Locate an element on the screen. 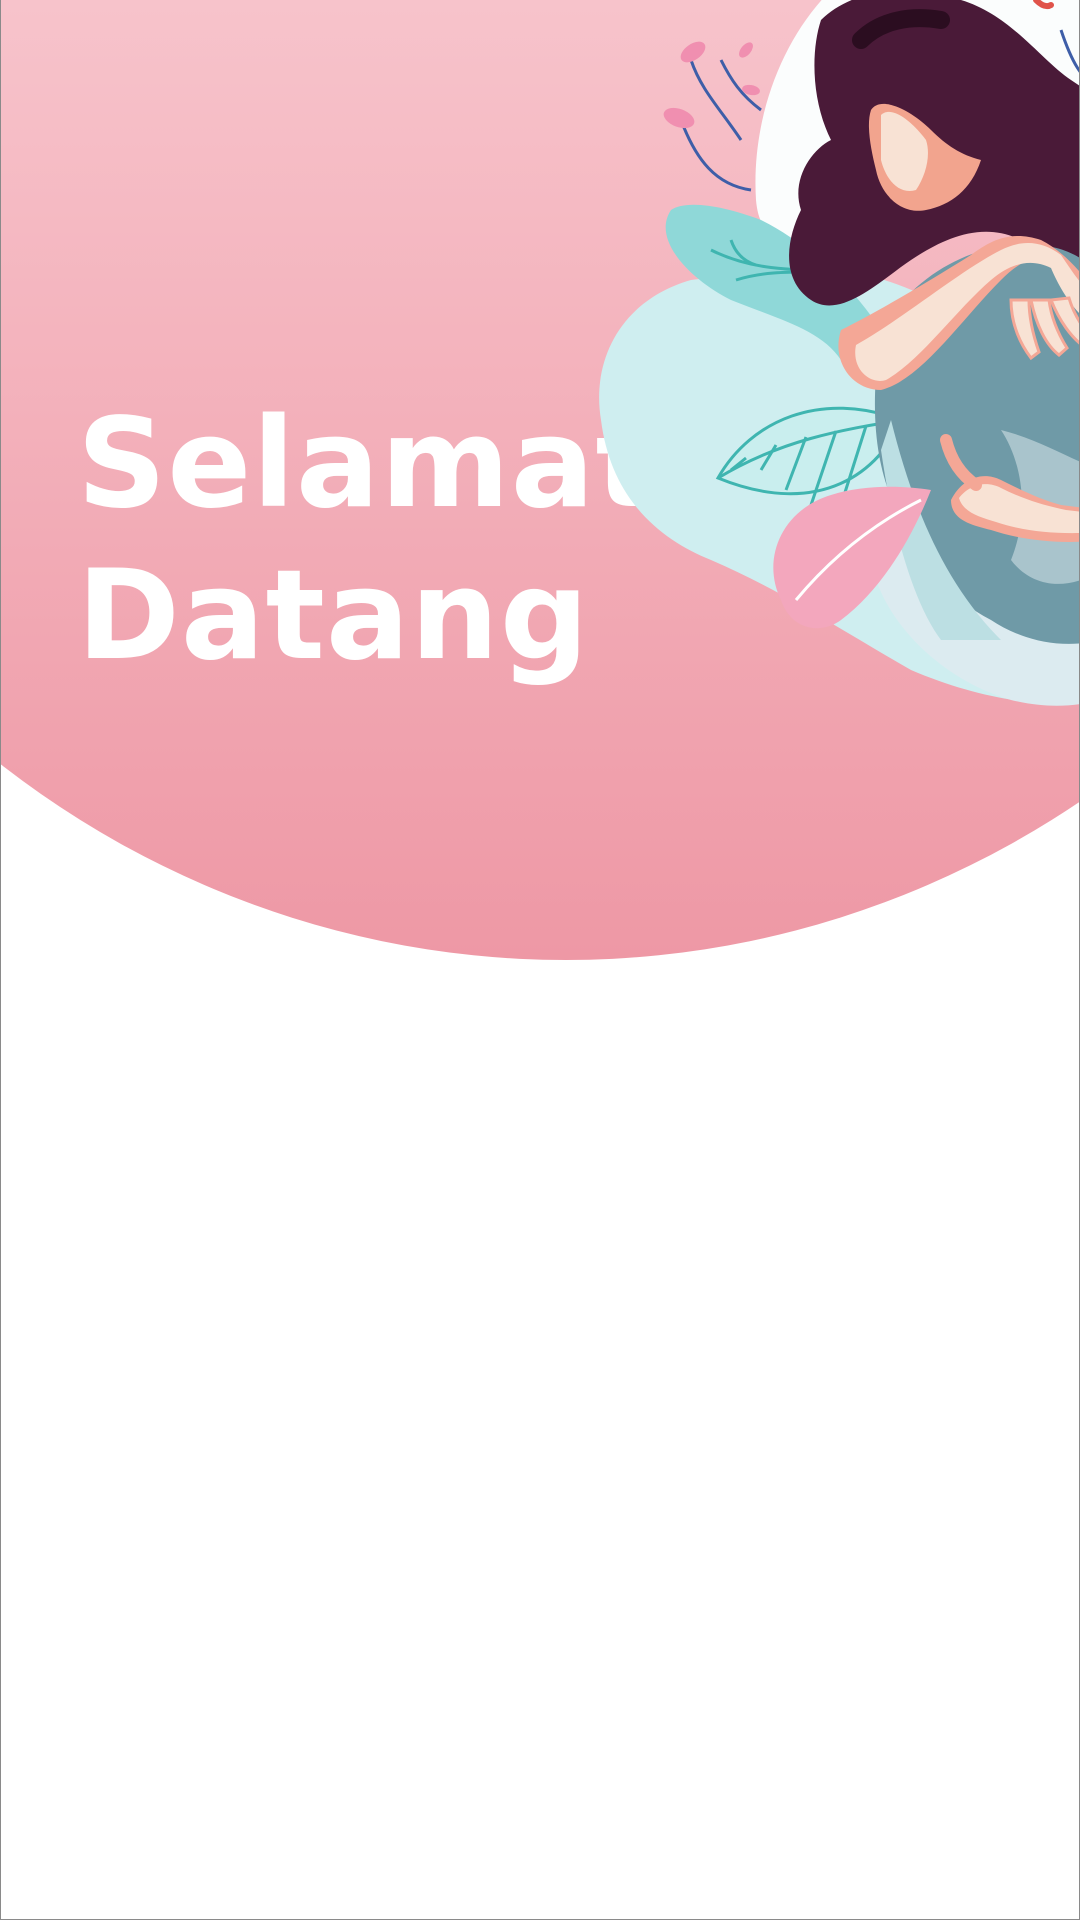 Image resolution: width=1080 pixels, height=1920 pixels. welcome-title: Selamat Datang is located at coordinates (366, 540).